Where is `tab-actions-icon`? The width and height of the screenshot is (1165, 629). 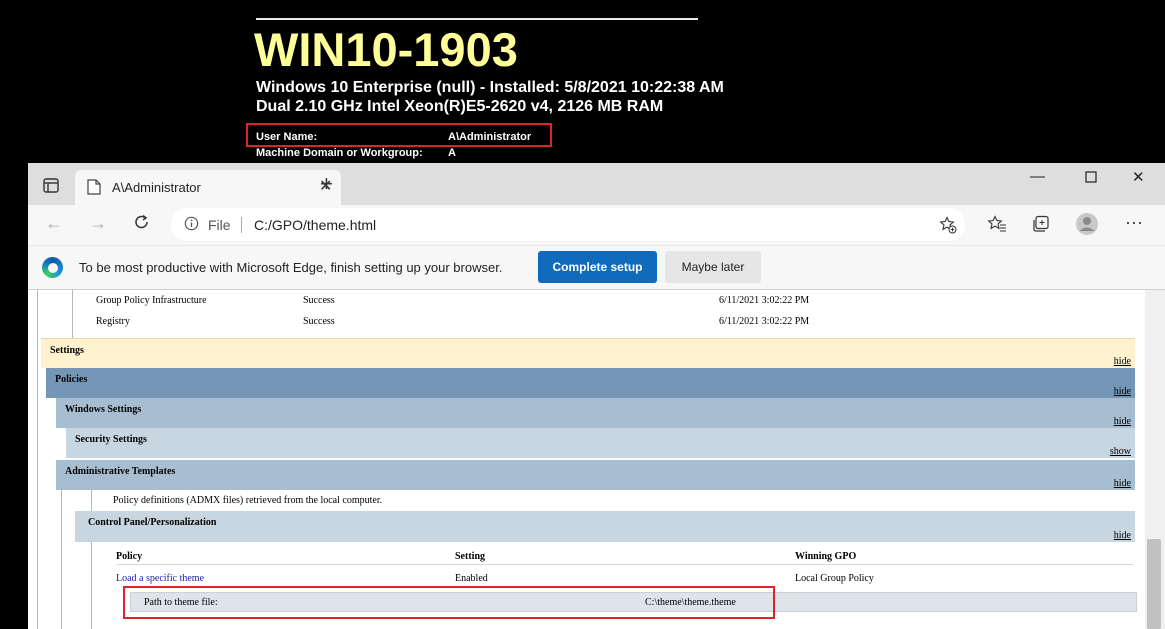 tab-actions-icon is located at coordinates (51, 186).